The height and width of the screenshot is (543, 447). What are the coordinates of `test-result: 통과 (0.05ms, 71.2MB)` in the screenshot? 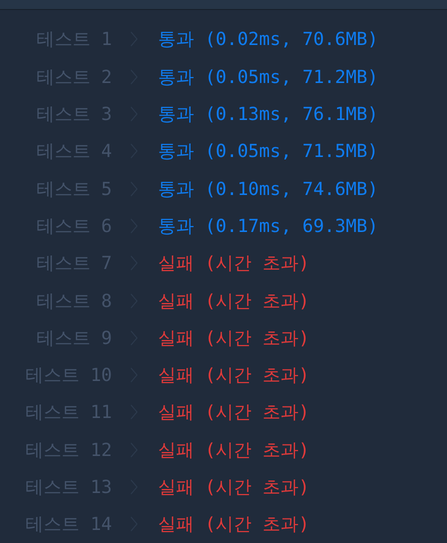 It's located at (268, 77).